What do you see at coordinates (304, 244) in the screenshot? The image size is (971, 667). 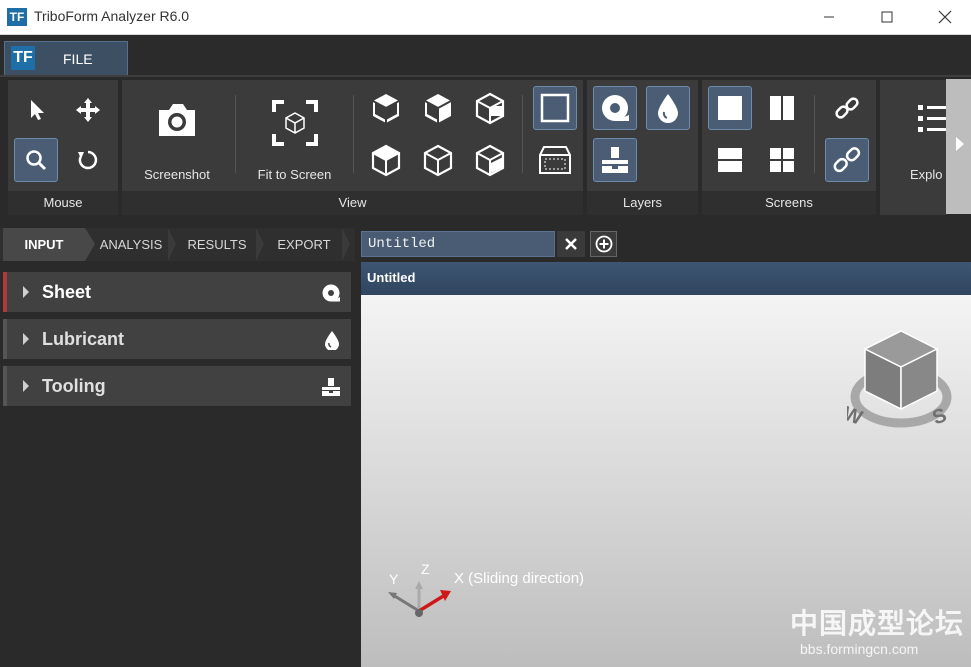 I see `tab-export: EXPORT` at bounding box center [304, 244].